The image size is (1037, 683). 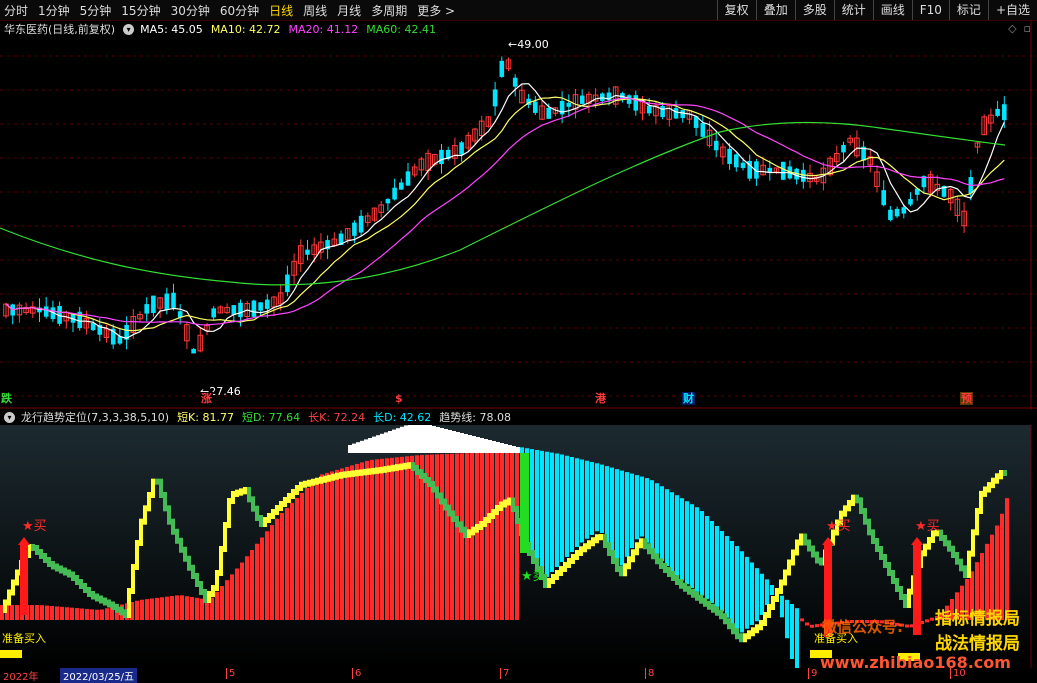 I want to click on period-tab-2: 5分钟, so click(x=96, y=10).